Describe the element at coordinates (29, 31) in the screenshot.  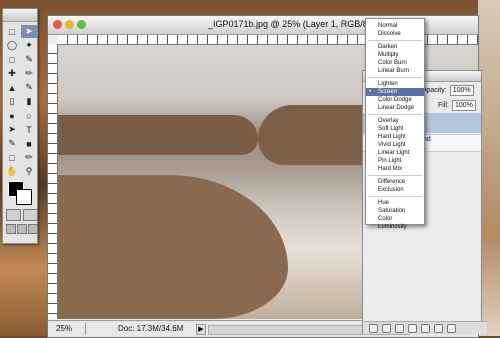
I see `move-icon: ➤` at that location.